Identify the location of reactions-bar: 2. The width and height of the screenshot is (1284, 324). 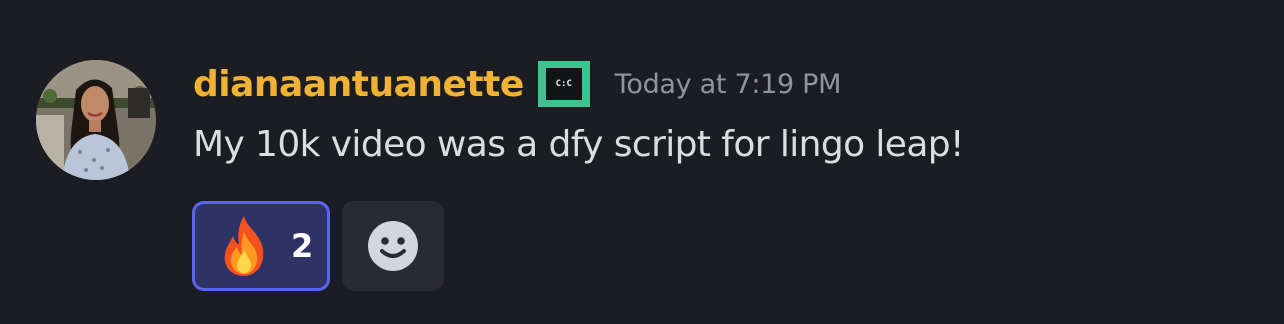
(318, 246).